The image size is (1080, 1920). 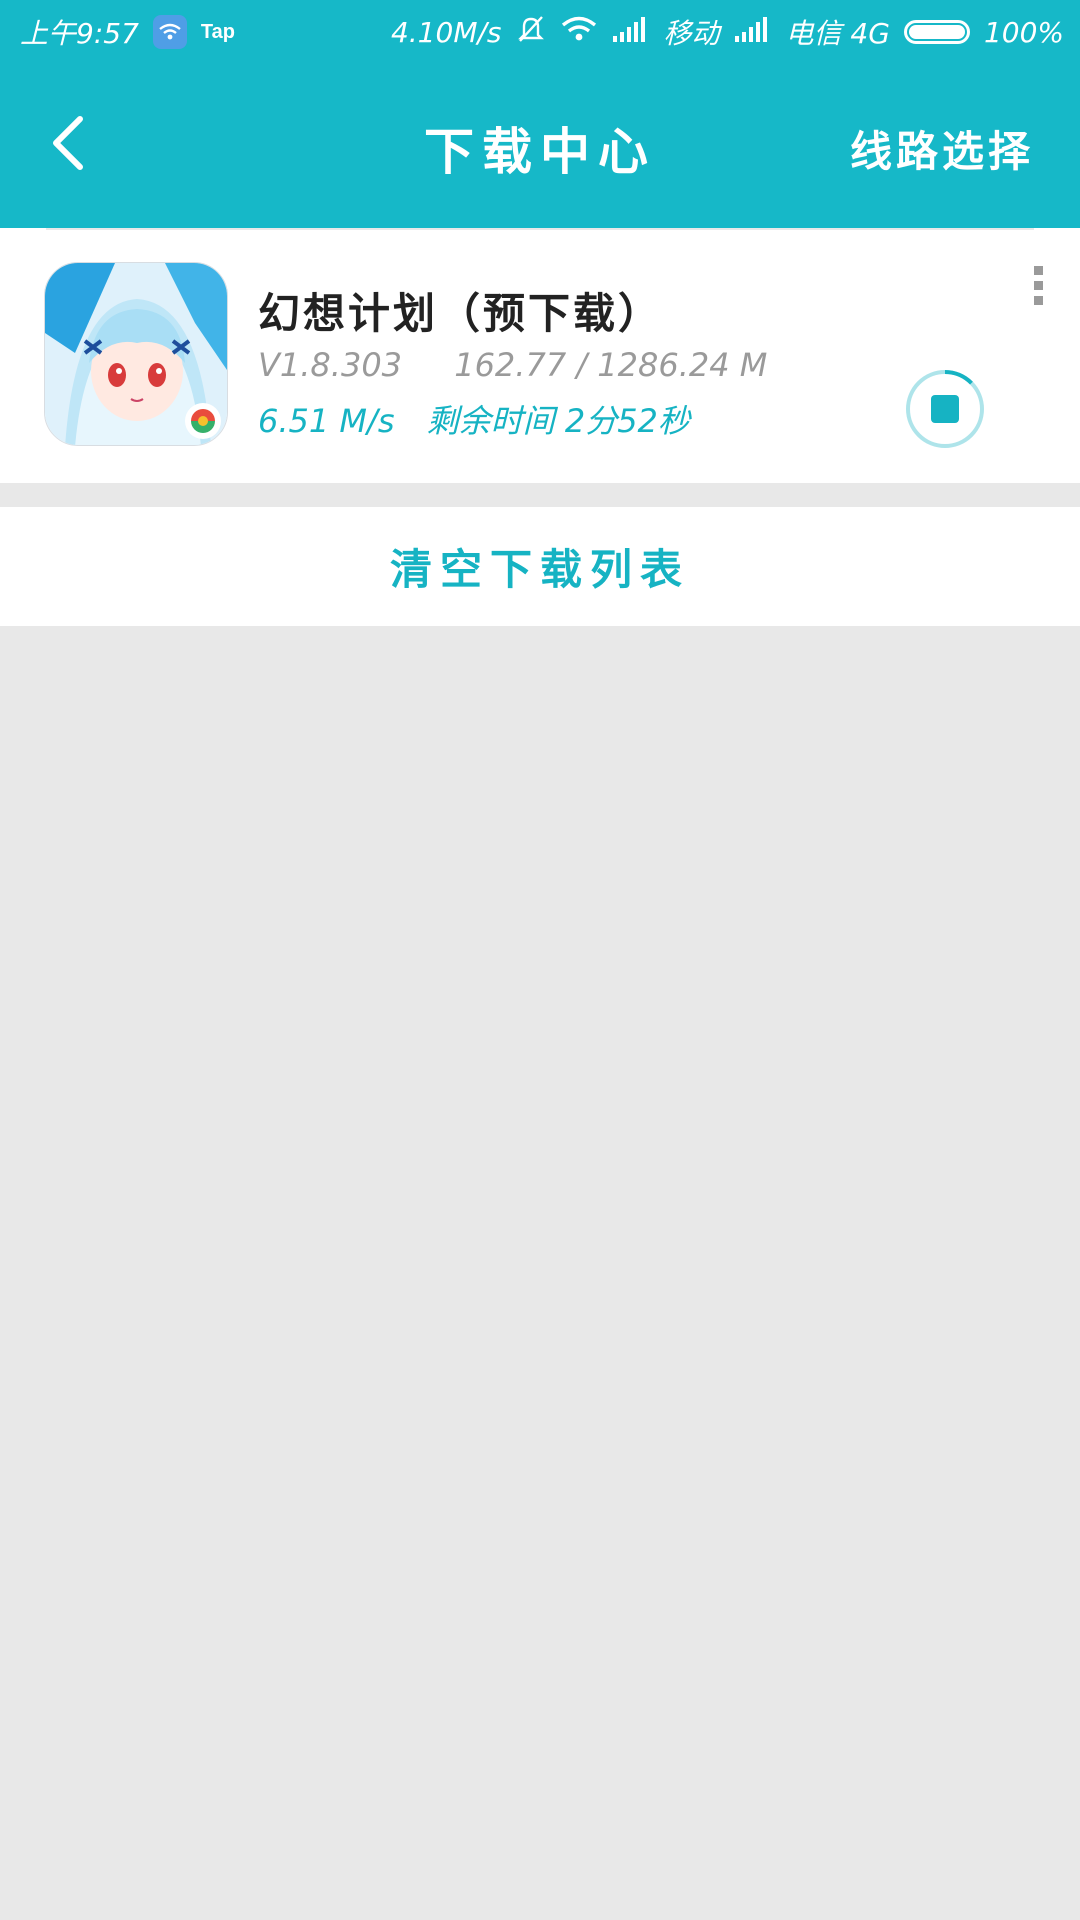 What do you see at coordinates (558, 421) in the screenshot?
I see `time-remaining: 剩余时间 2分52秒` at bounding box center [558, 421].